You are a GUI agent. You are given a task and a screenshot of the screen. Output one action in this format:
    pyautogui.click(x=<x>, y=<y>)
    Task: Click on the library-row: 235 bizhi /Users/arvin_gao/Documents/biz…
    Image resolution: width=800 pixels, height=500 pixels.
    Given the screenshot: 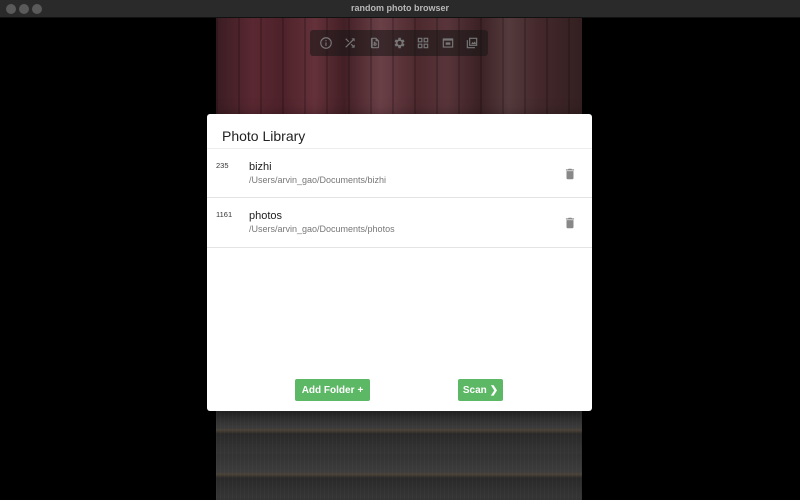 What is the action you would take?
    pyautogui.click(x=399, y=173)
    